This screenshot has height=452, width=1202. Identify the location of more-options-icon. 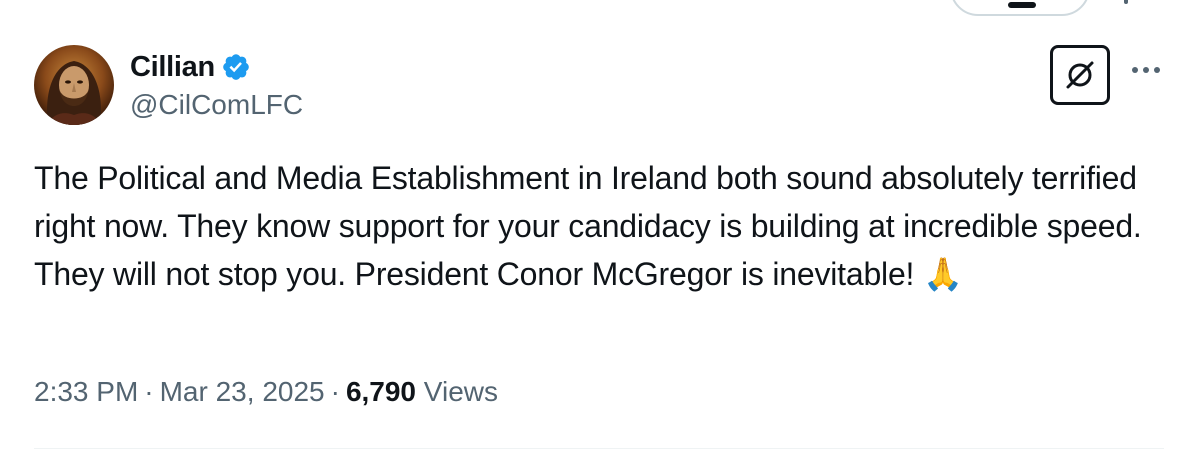
(1146, 70).